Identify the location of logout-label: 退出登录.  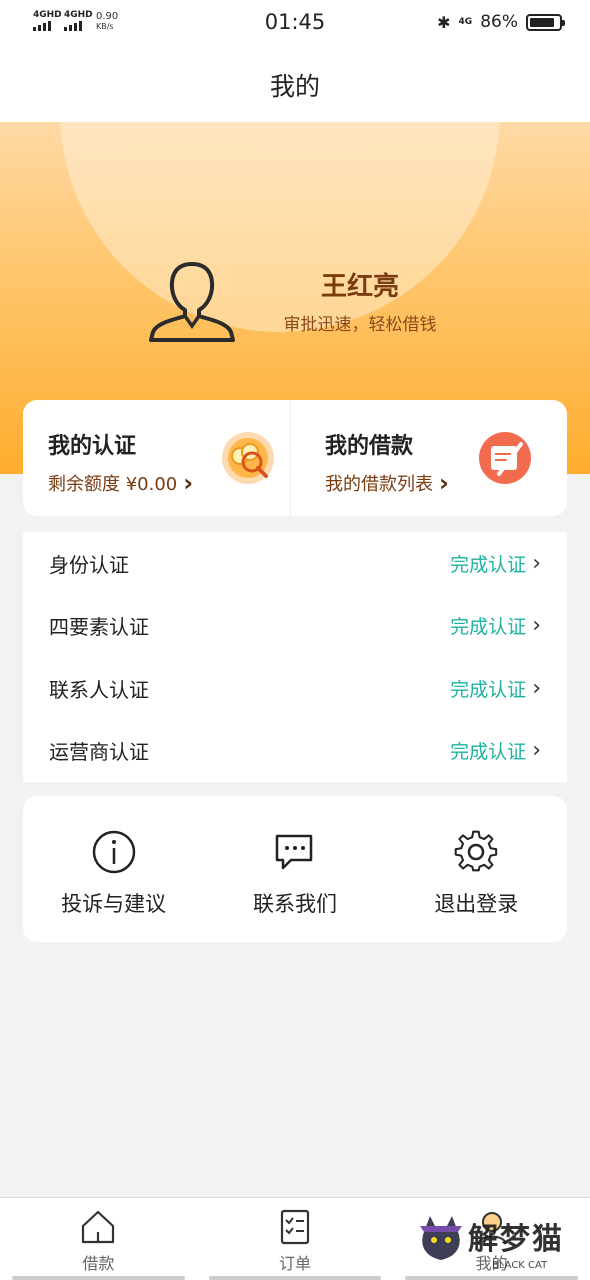
(476, 904).